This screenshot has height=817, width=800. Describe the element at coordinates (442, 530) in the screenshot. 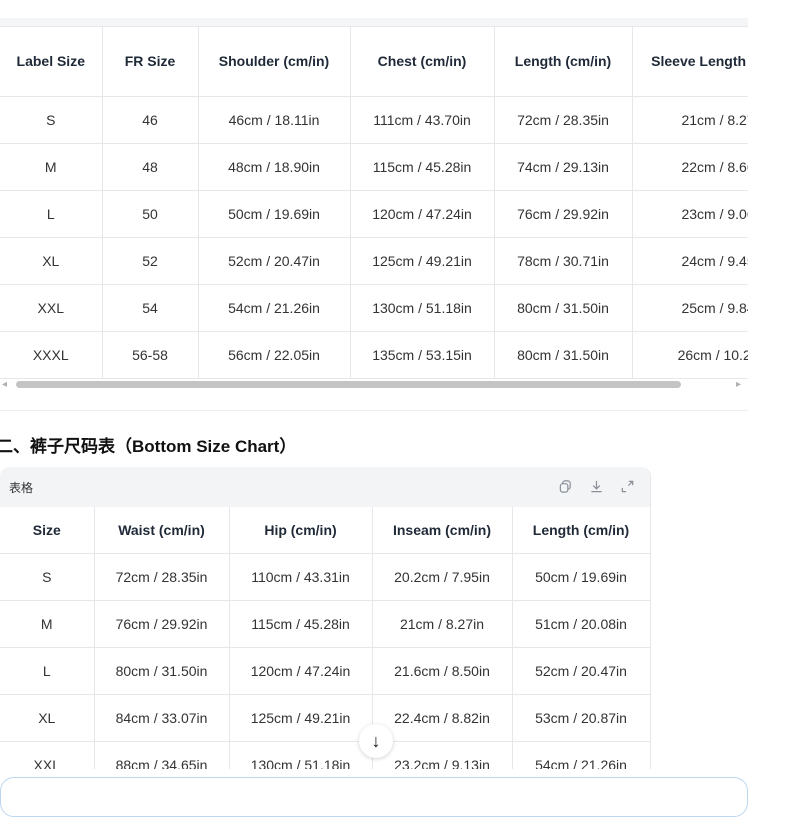

I see `column-header: Inseam (cm/in)` at that location.